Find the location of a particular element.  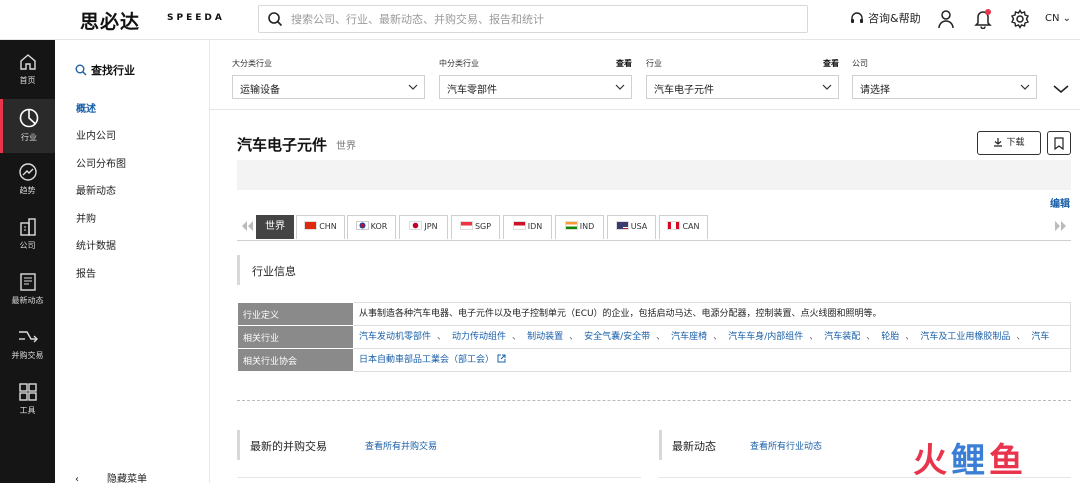

gear-icon is located at coordinates (1020, 19).